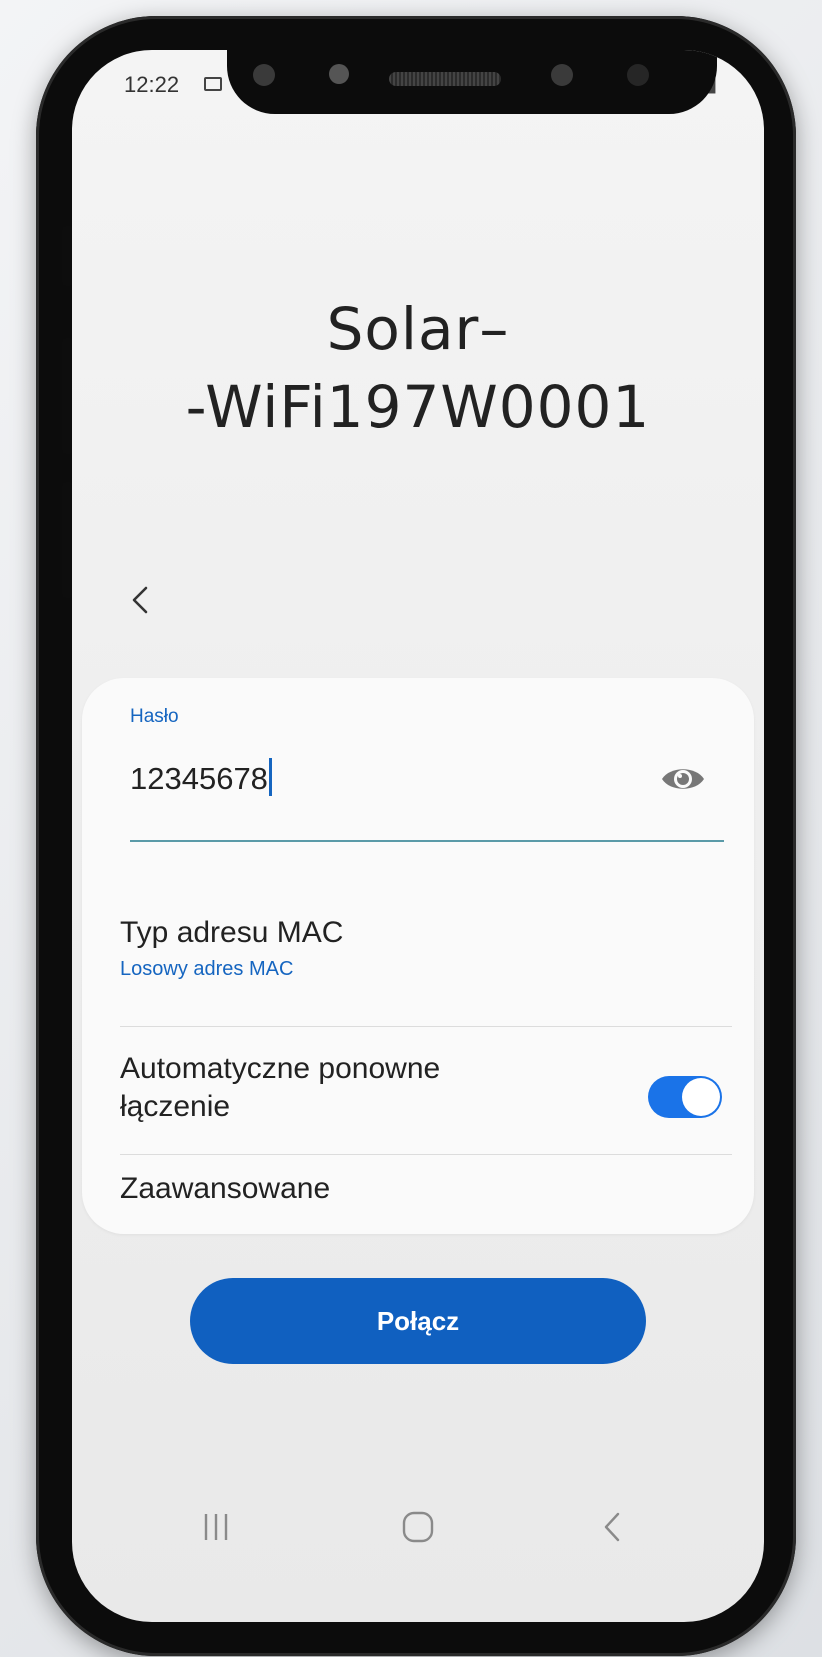  What do you see at coordinates (612, 1530) in the screenshot?
I see `back-icon` at bounding box center [612, 1530].